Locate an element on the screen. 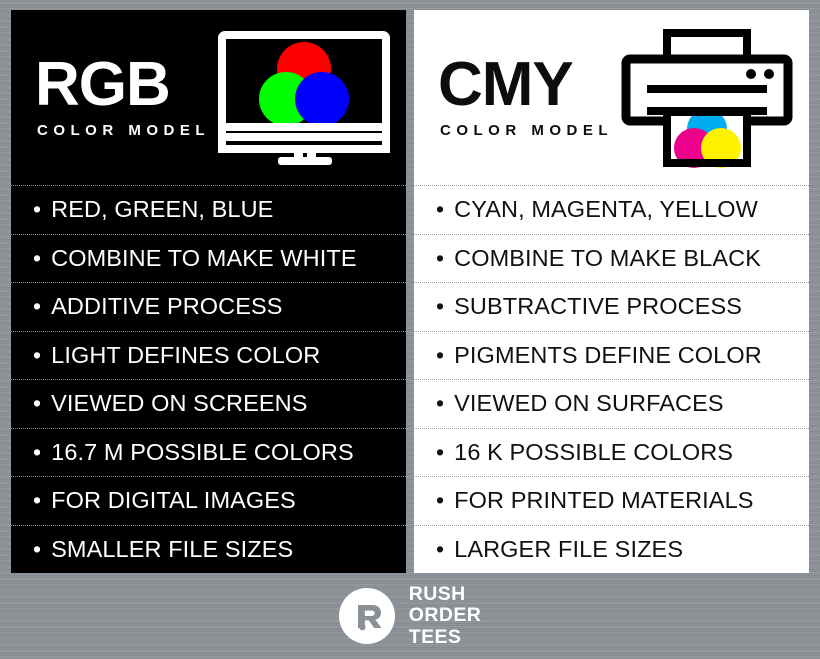 The image size is (820, 659). page-title-cmy: CMY is located at coordinates (506, 84).